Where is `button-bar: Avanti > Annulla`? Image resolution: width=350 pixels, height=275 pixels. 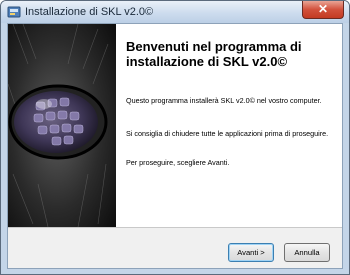 button-bar: Avanti > Annulla is located at coordinates (175, 247).